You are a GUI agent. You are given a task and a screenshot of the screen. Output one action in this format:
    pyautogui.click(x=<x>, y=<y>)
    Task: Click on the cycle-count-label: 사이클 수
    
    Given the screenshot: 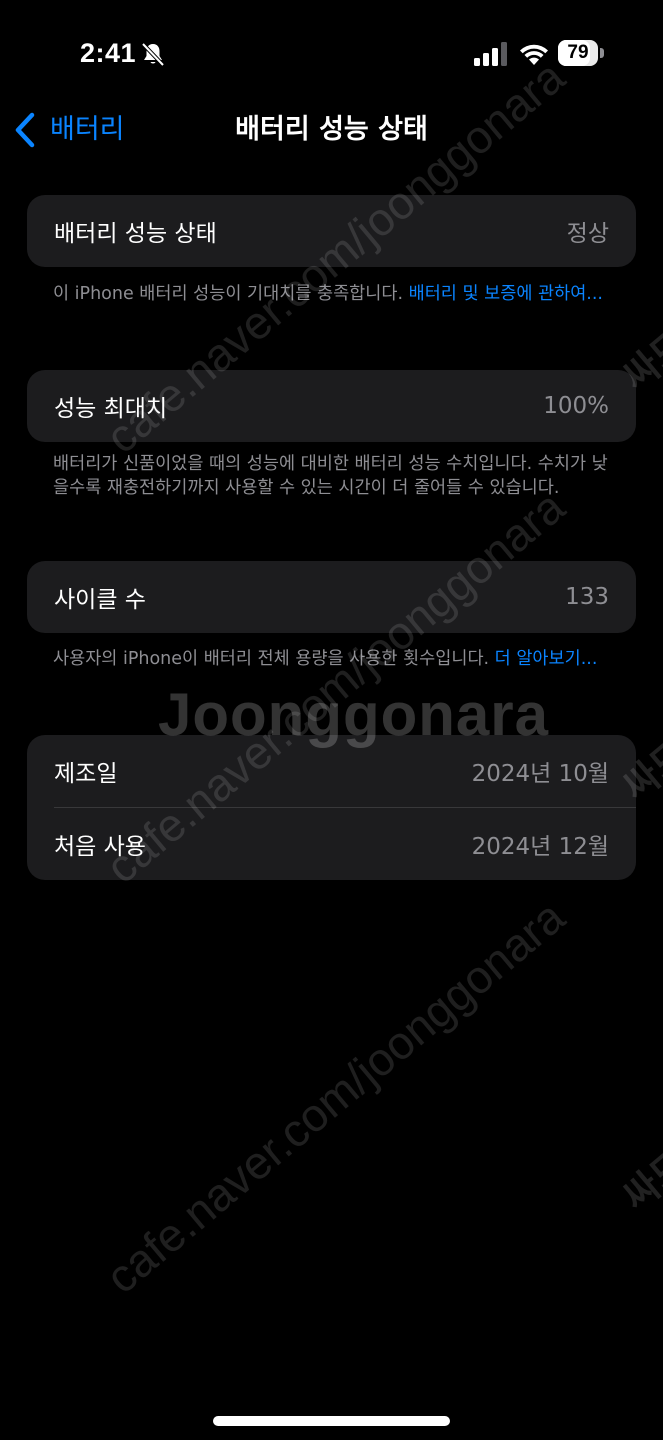 What is the action you would take?
    pyautogui.click(x=100, y=600)
    